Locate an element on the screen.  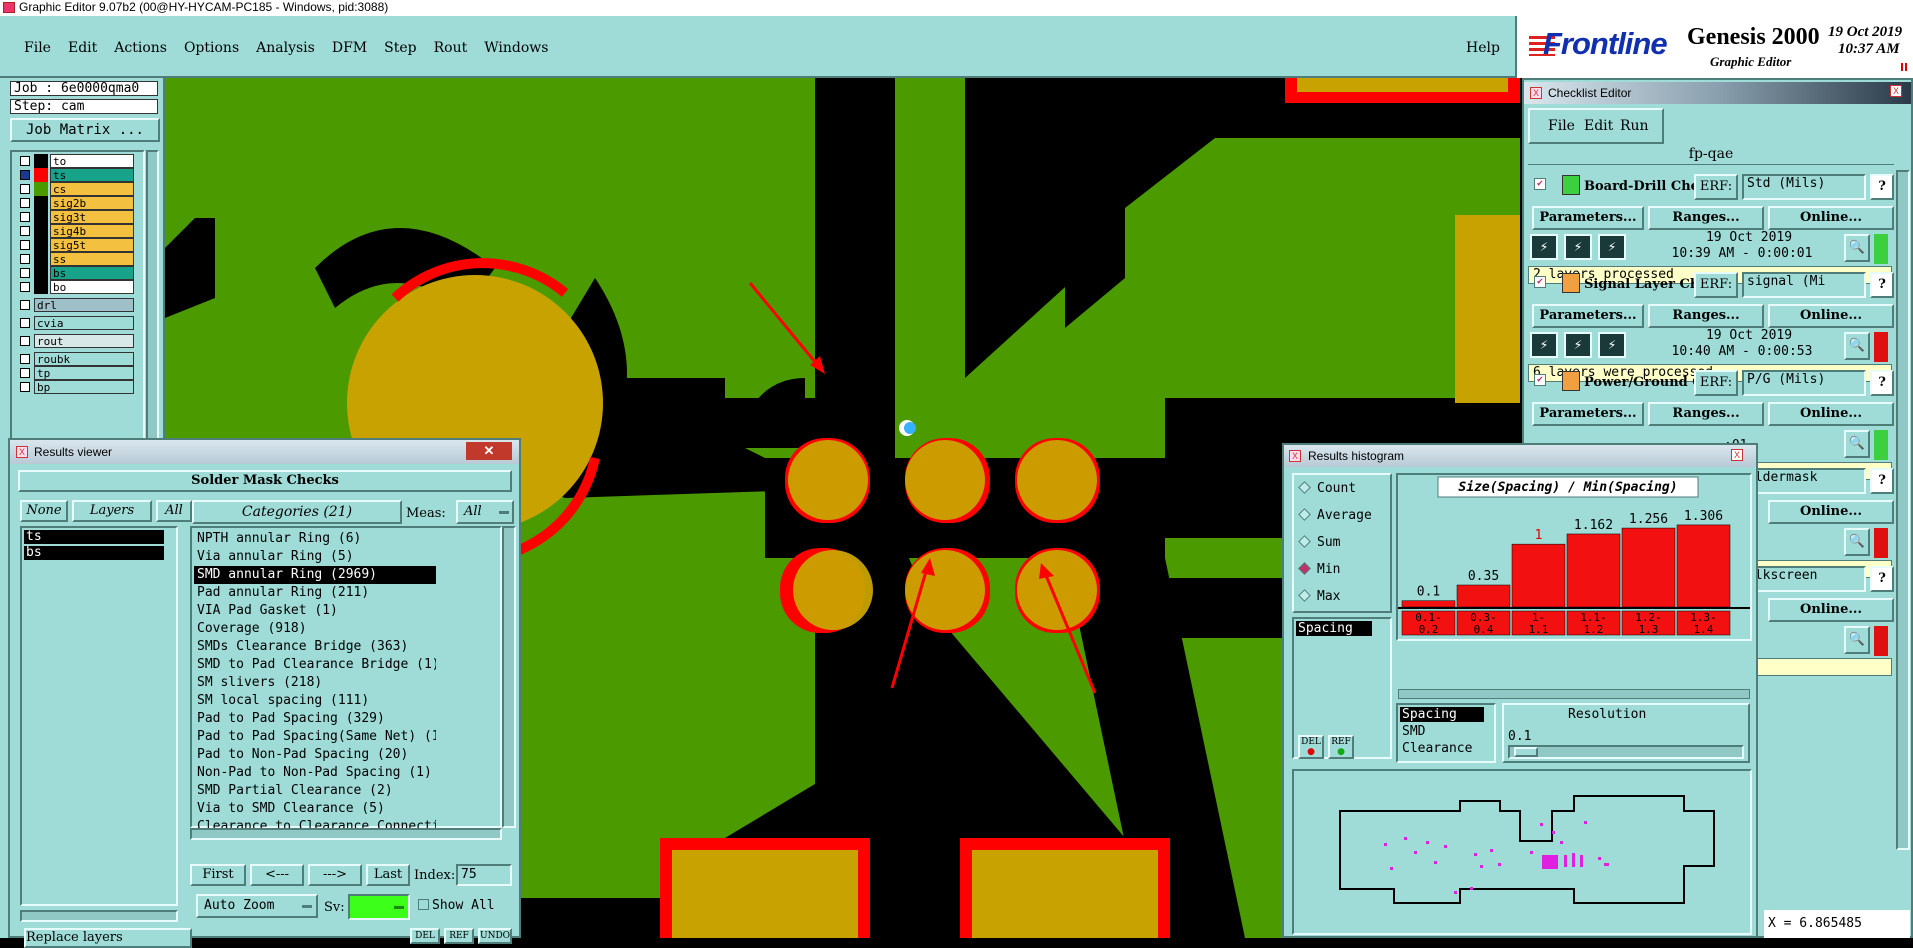
del-button: DEL is located at coordinates (425, 936).